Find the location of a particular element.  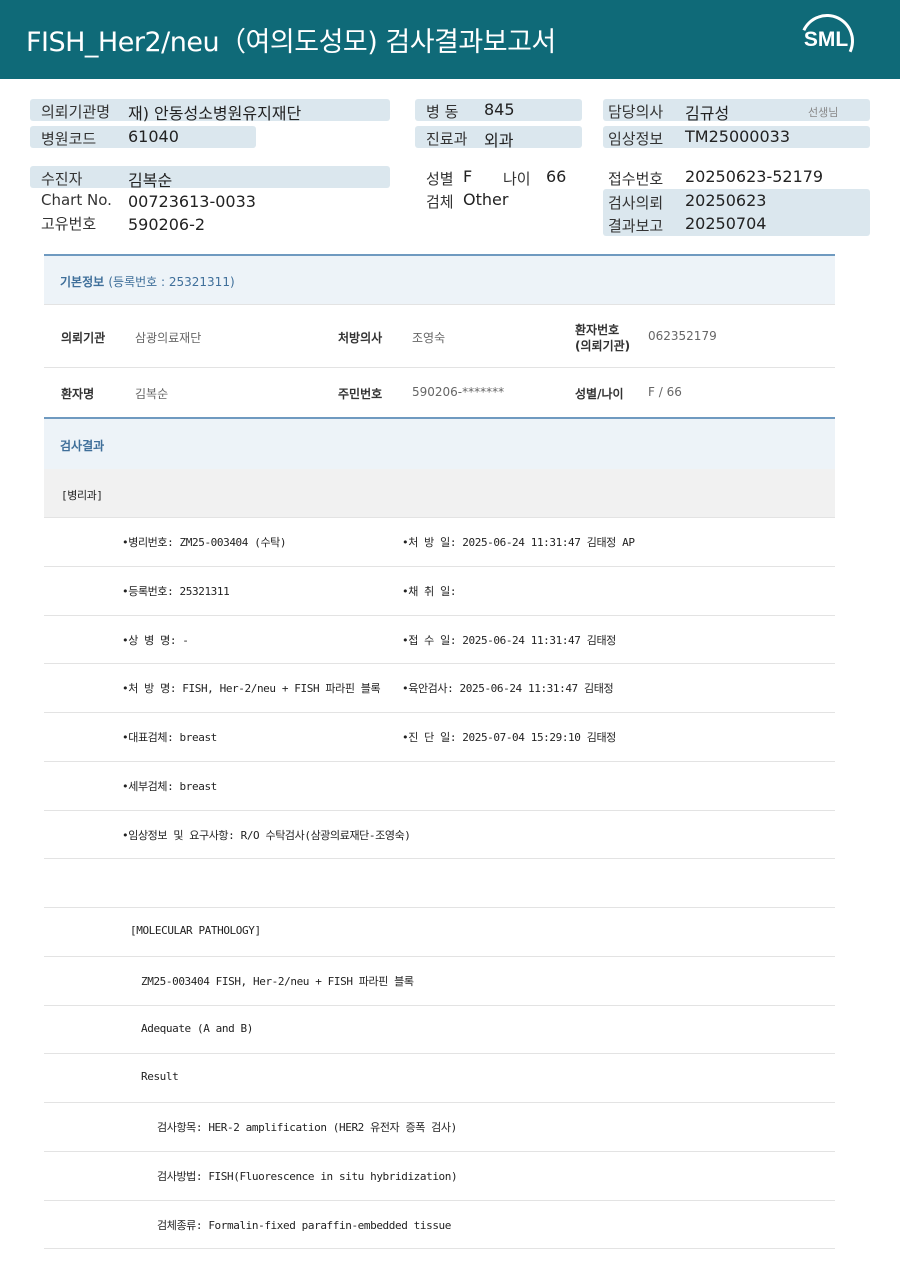

age-value: 66 is located at coordinates (556, 176).